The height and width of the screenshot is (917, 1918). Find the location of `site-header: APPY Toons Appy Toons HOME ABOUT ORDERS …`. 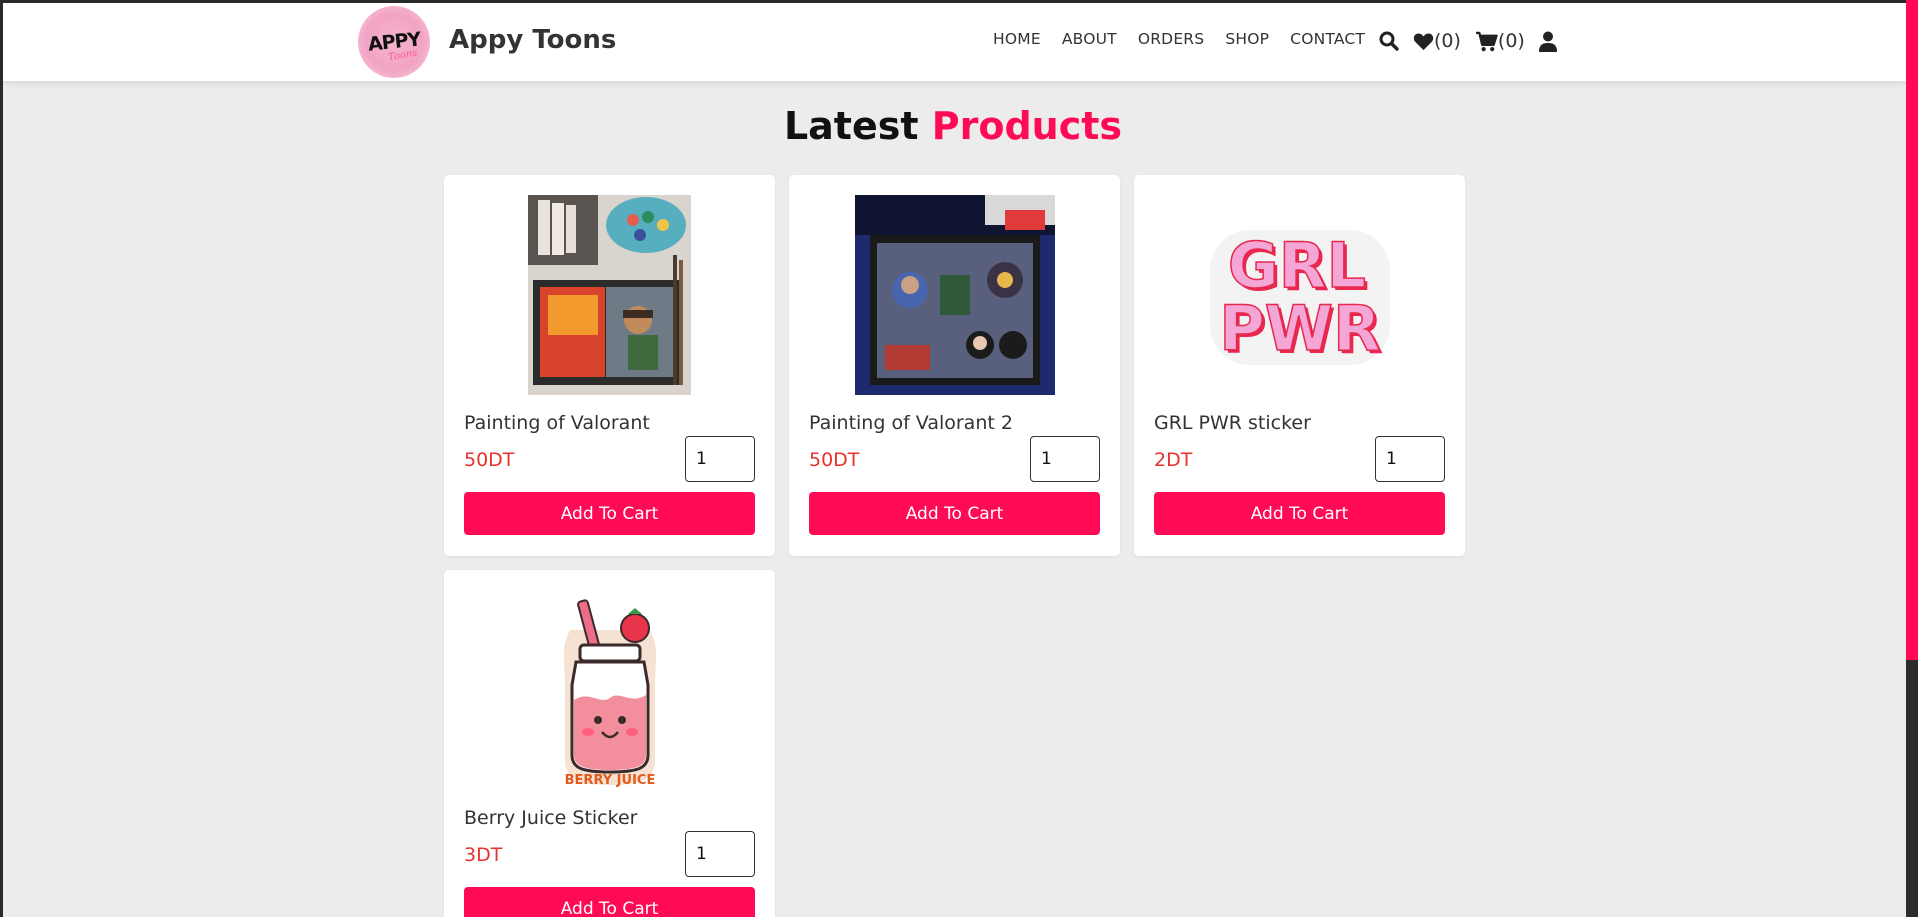

site-header: APPY Toons Appy Toons HOME ABOUT ORDERS … is located at coordinates (954, 42).